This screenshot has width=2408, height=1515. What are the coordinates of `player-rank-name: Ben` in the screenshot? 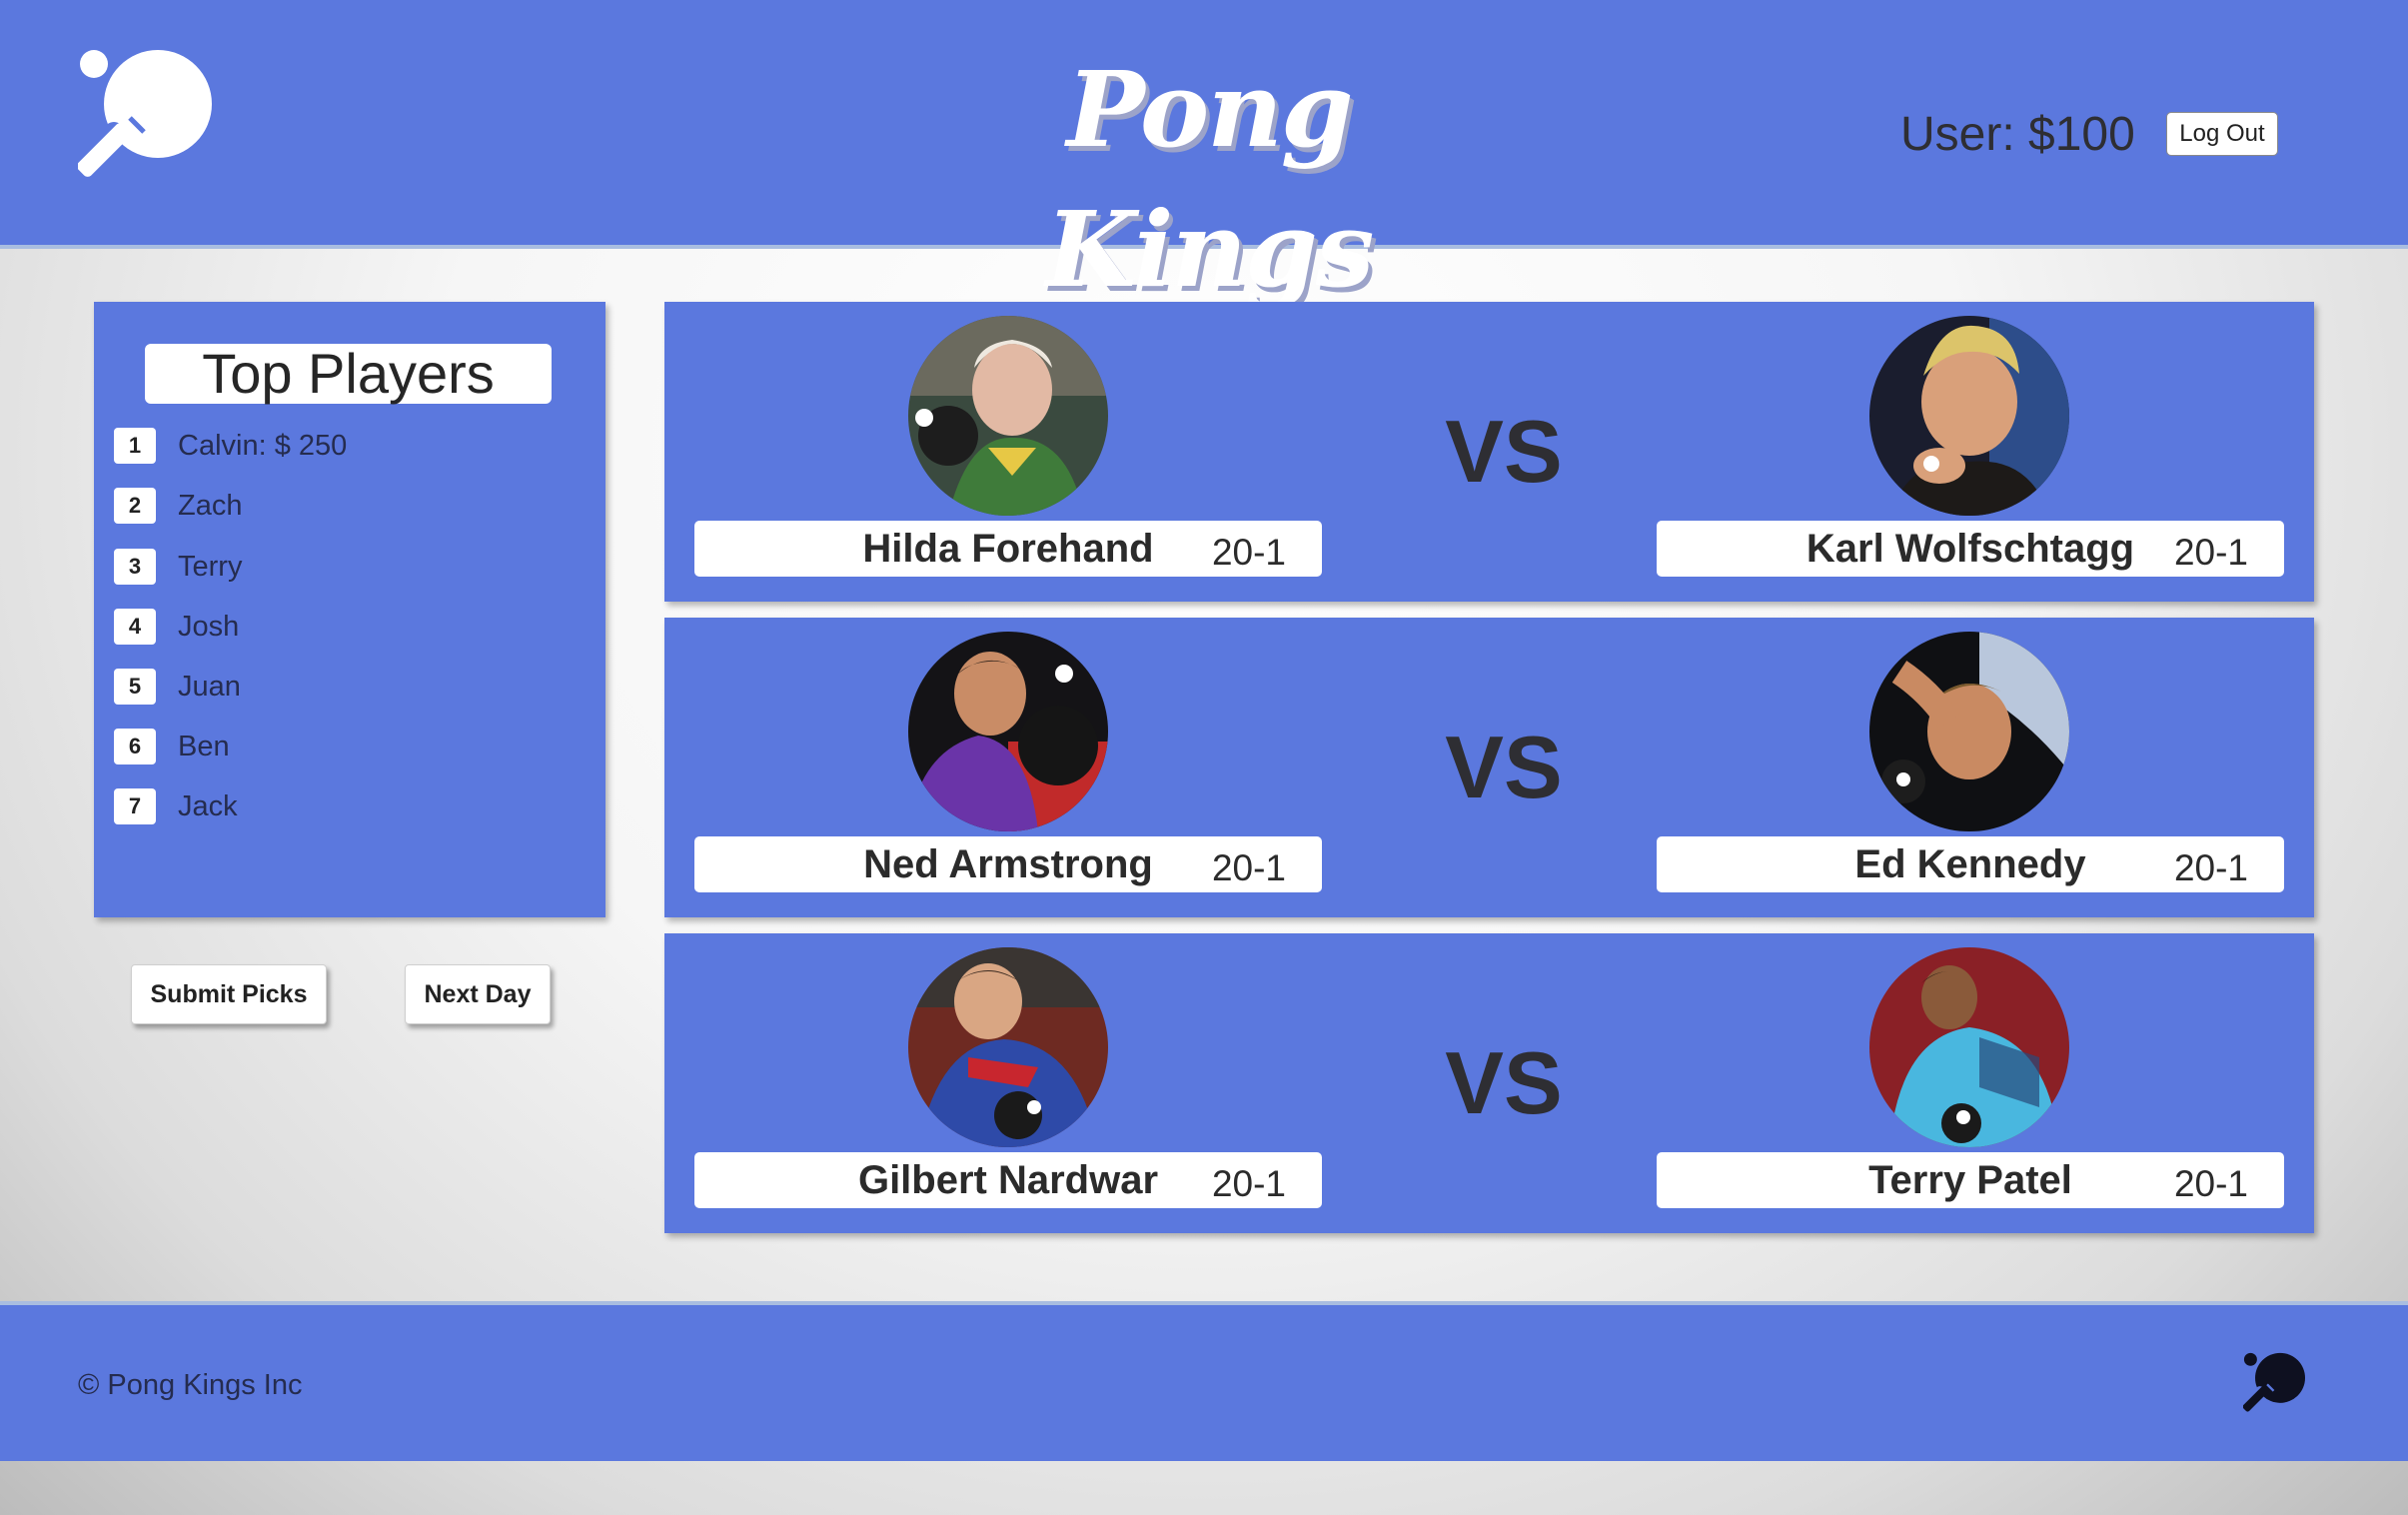 It's located at (204, 747).